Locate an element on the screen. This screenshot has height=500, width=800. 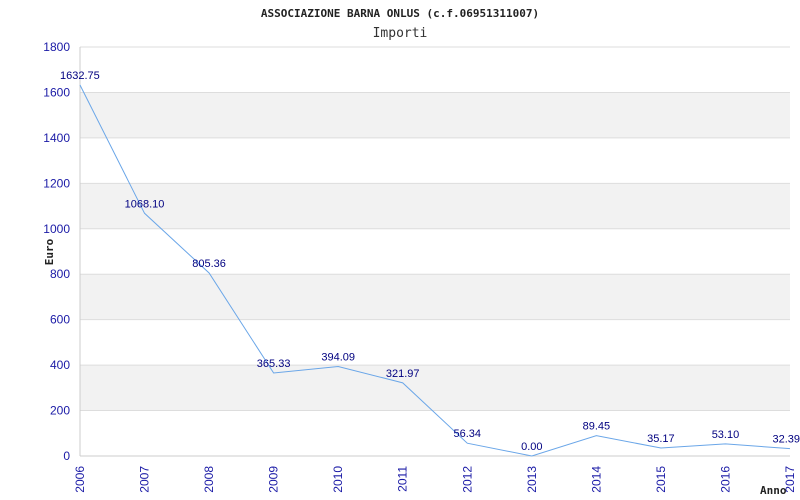
y-tick-label: 1800 is located at coordinates (56, 47).